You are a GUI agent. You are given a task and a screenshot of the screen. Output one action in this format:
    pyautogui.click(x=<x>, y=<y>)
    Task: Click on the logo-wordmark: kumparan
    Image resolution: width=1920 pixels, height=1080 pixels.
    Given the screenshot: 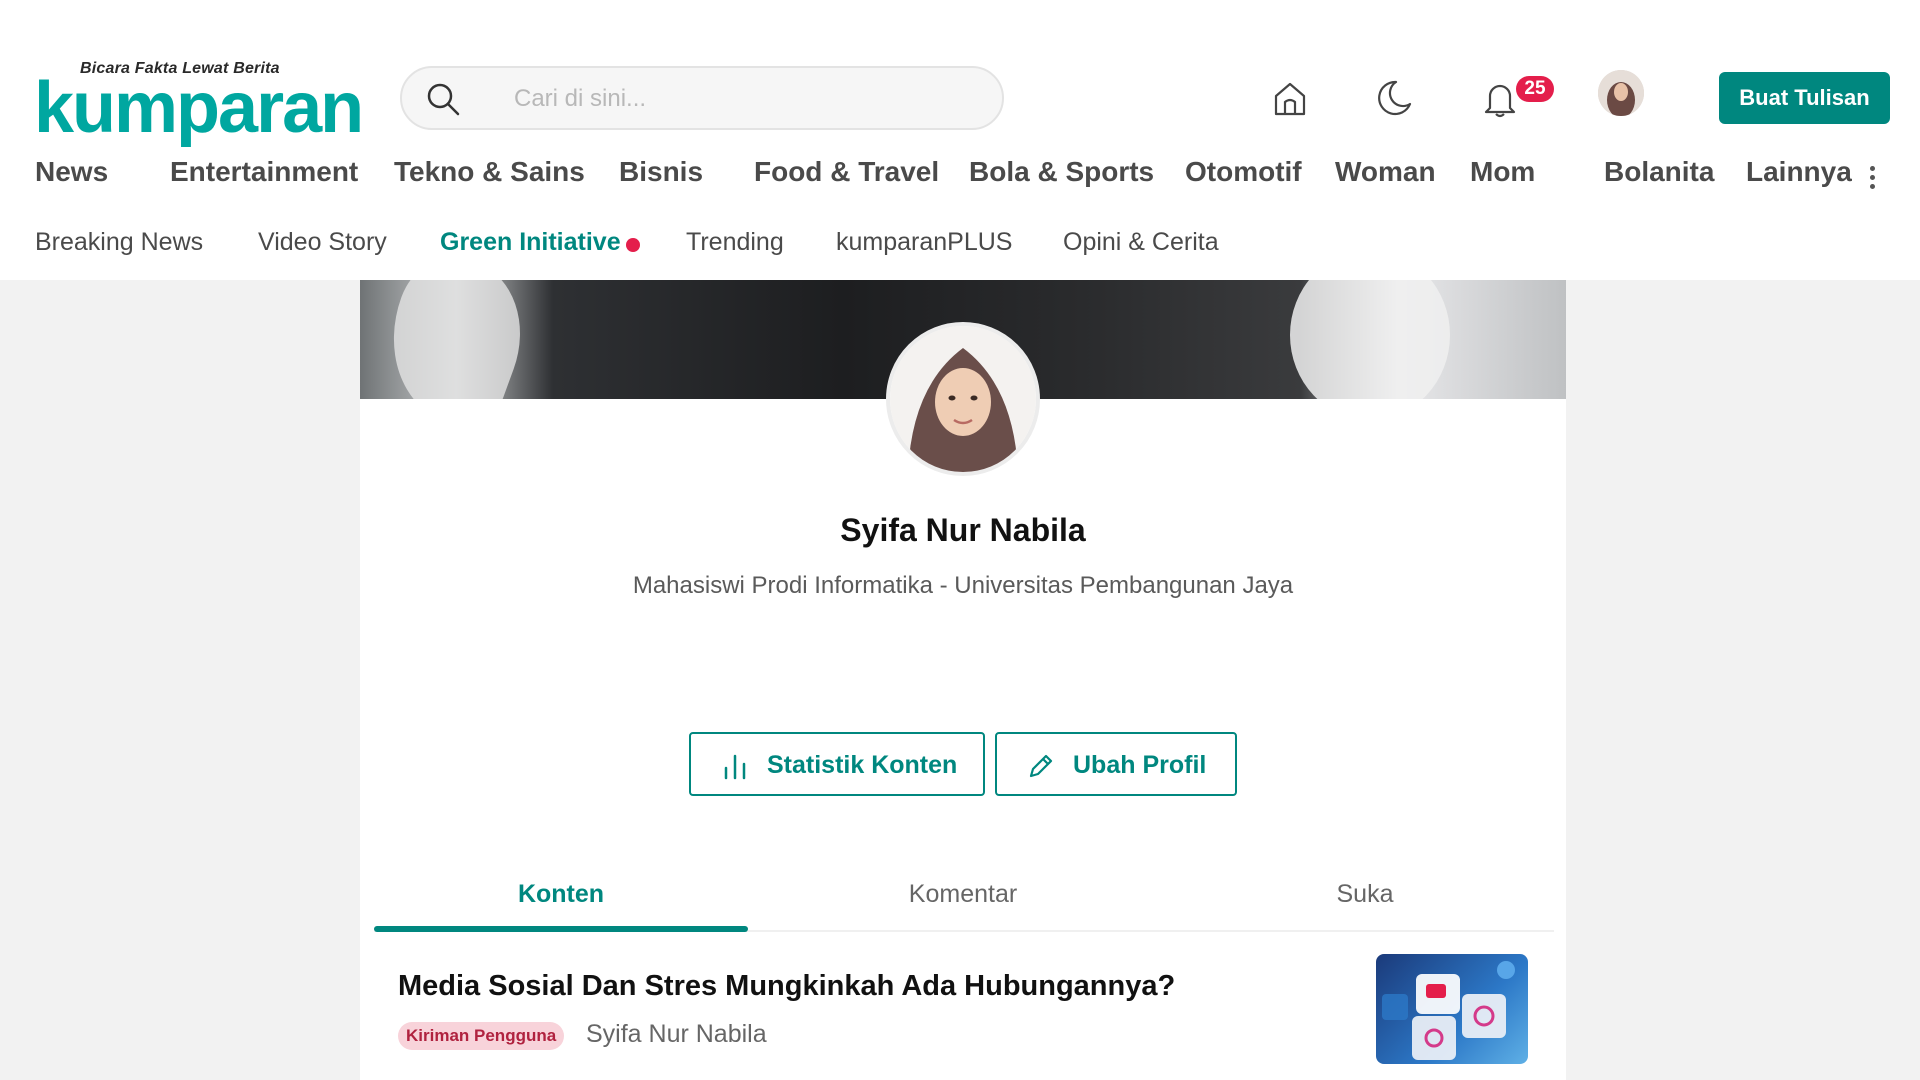 What is the action you would take?
    pyautogui.click(x=199, y=108)
    